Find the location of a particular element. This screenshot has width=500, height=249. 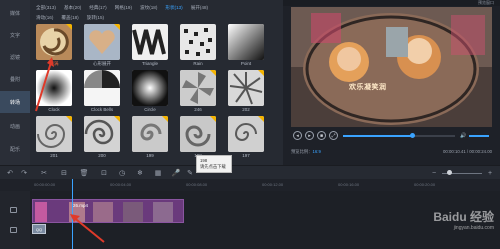

sidebar-item-transition: 转场 is located at coordinates (15, 102).